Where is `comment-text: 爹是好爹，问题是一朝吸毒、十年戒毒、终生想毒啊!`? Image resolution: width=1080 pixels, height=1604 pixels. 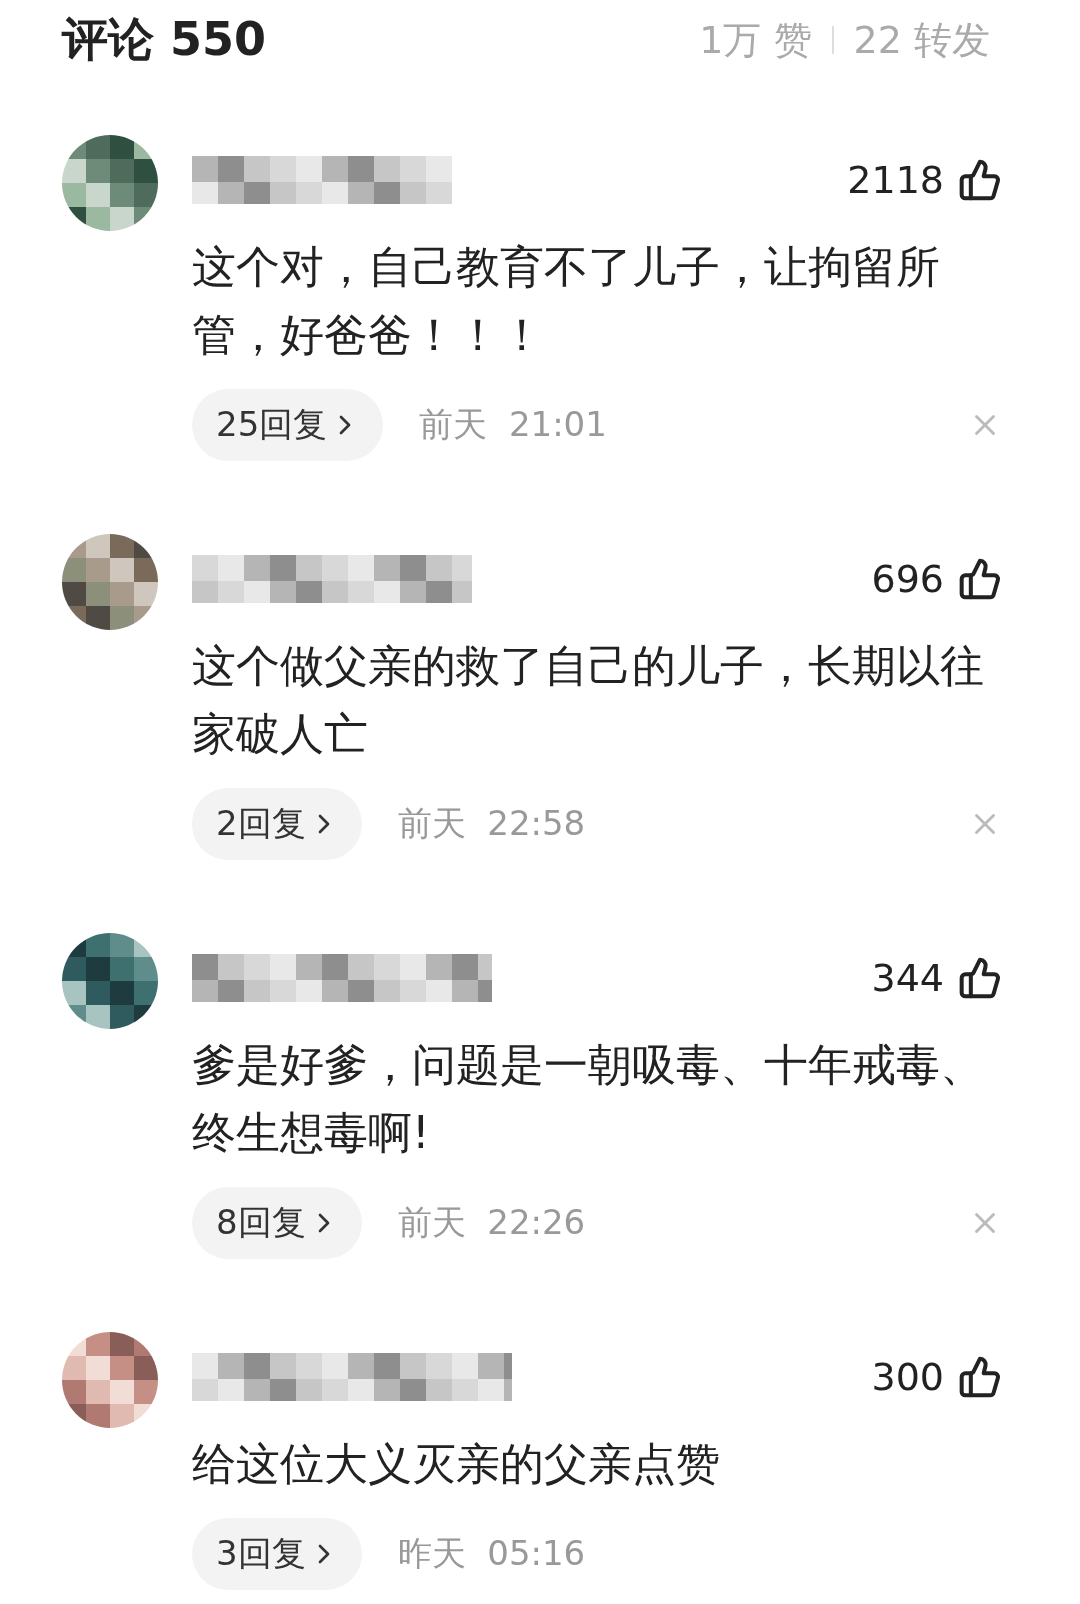 comment-text: 爹是好爹，问题是一朝吸毒、十年戒毒、终生想毒啊! is located at coordinates (588, 1099).